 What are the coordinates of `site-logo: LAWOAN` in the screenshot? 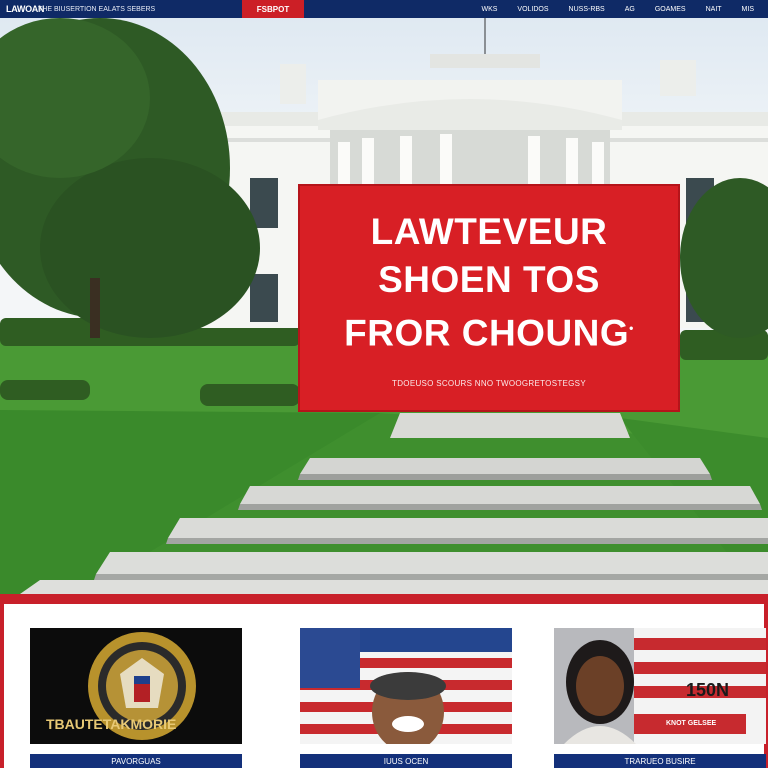 It's located at (22, 9).